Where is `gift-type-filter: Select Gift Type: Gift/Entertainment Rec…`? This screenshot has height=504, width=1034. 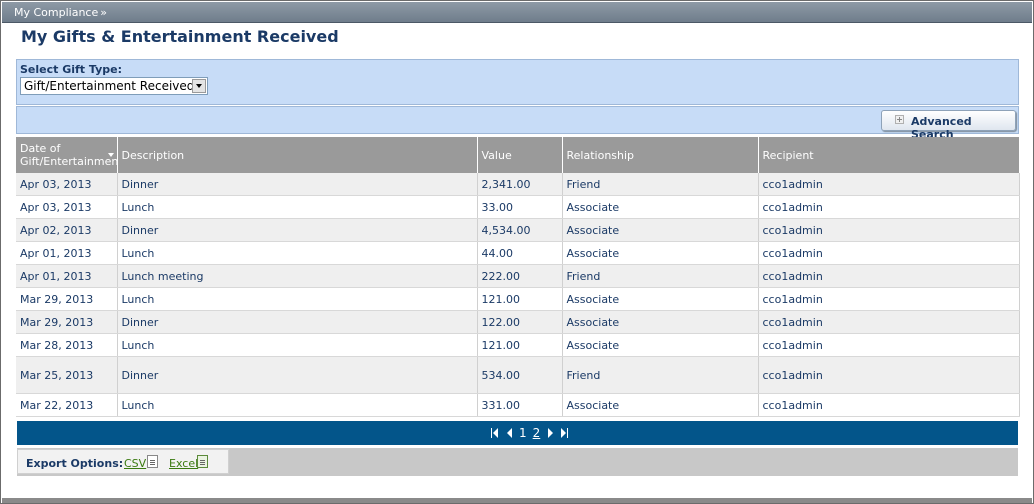 gift-type-filter: Select Gift Type: Gift/Entertainment Rec… is located at coordinates (517, 82).